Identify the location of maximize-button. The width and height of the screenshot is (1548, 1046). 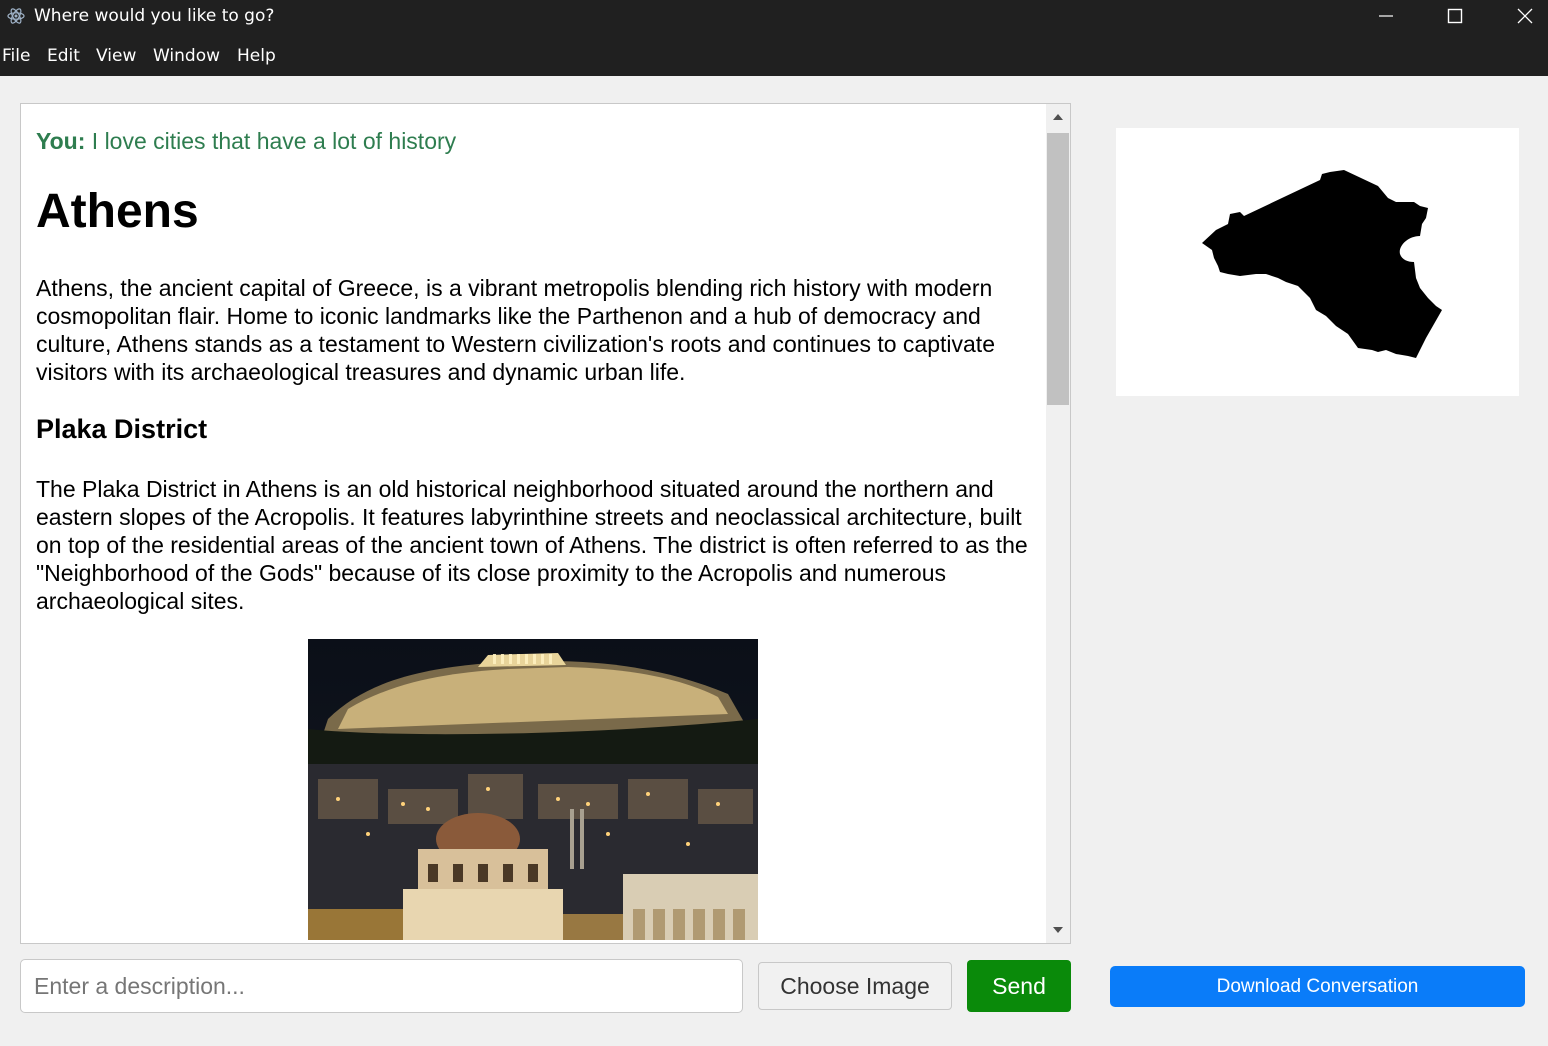
(1455, 16).